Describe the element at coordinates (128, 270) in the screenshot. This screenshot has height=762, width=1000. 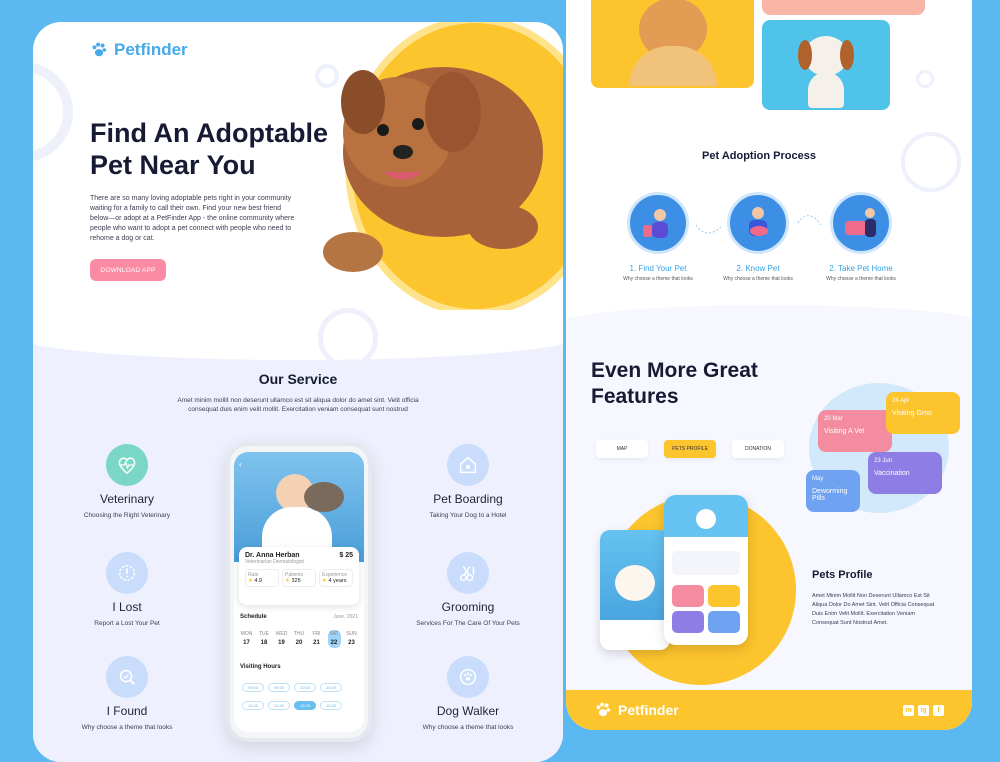
I see `download-app-button: DOWNLOAD APP` at that location.